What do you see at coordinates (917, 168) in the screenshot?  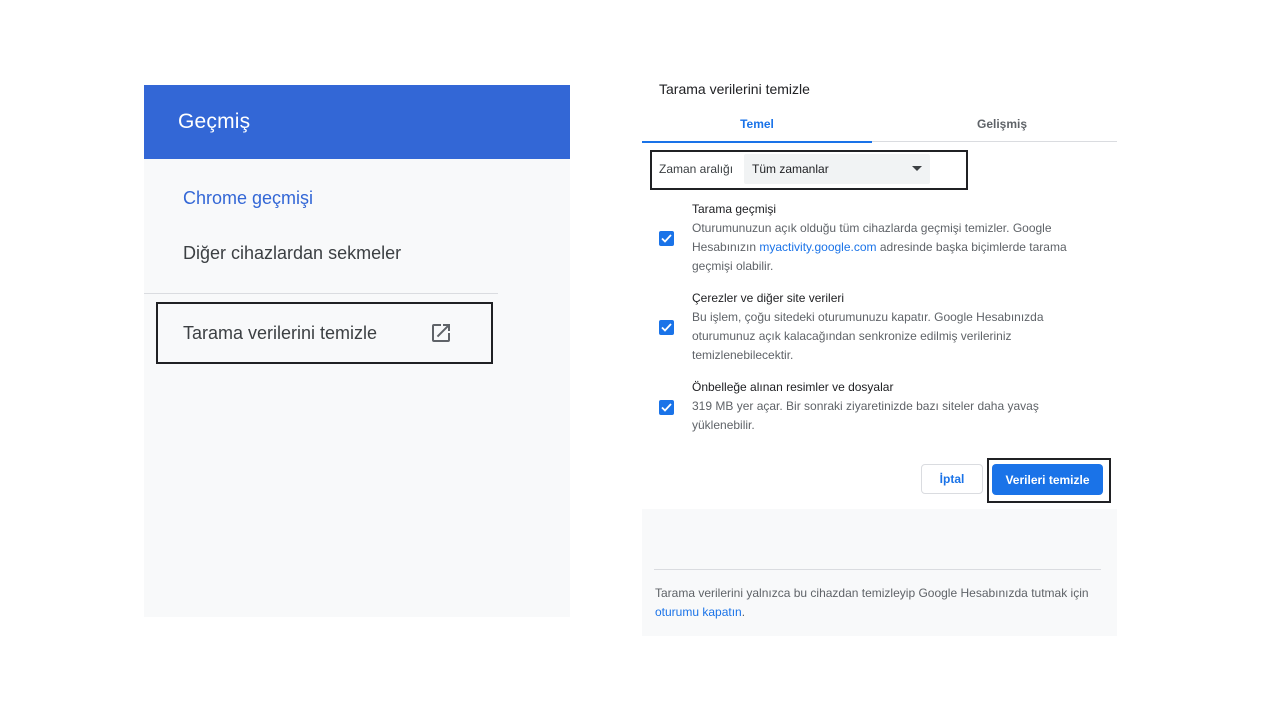 I see `dropdown-arrow-icon` at bounding box center [917, 168].